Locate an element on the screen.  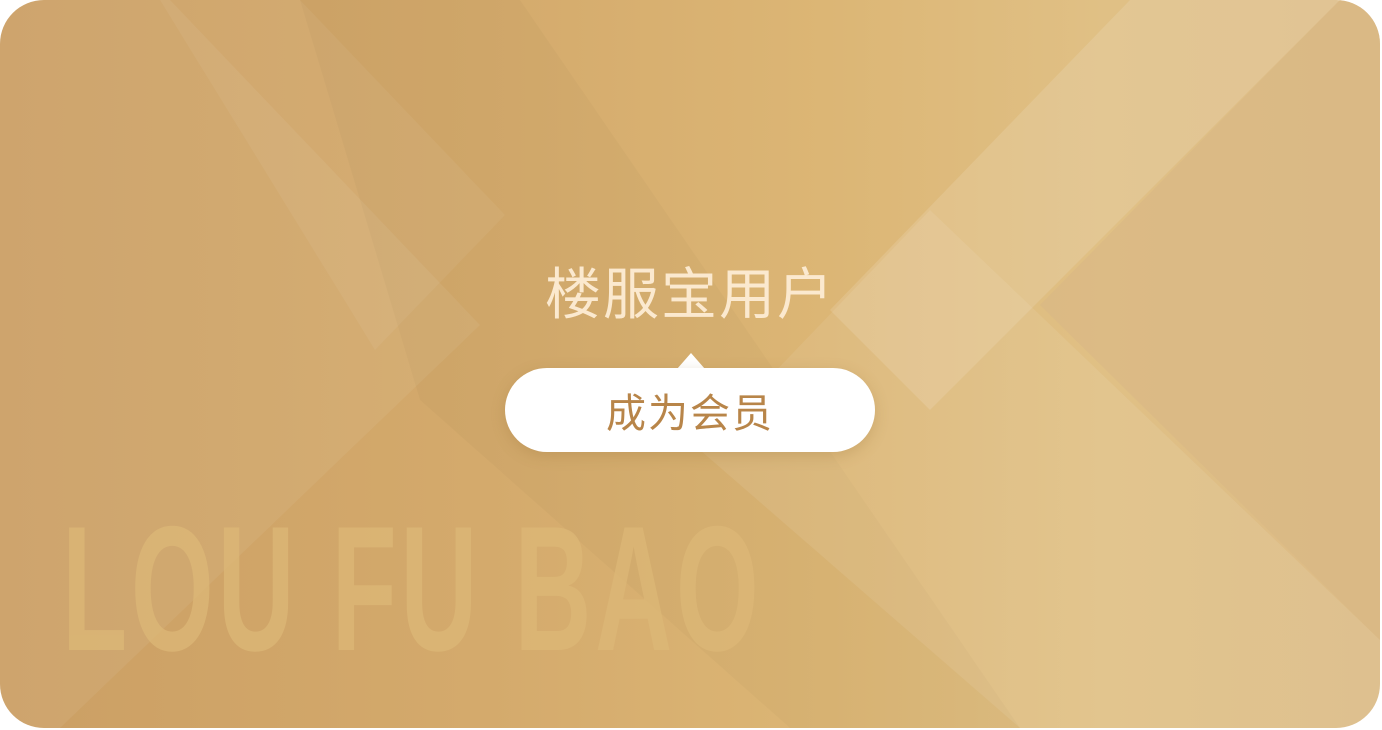
card-title: 楼服宝用户 is located at coordinates (690, 295).